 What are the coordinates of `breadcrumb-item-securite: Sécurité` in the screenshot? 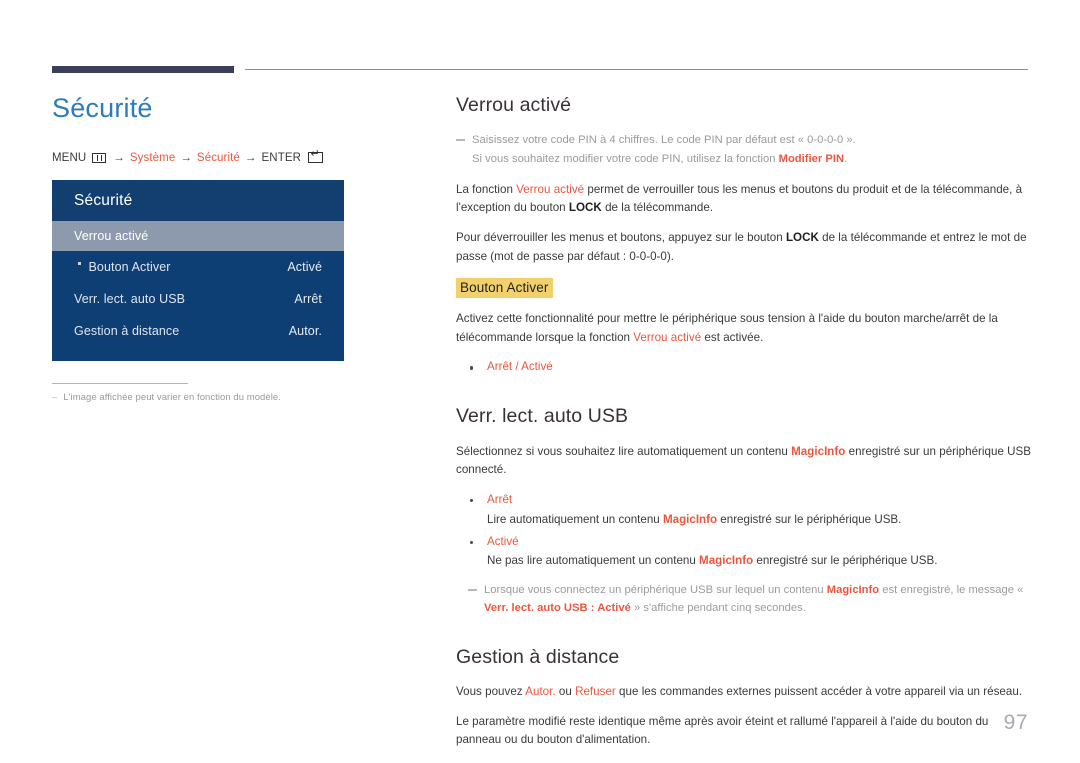 It's located at (218, 158).